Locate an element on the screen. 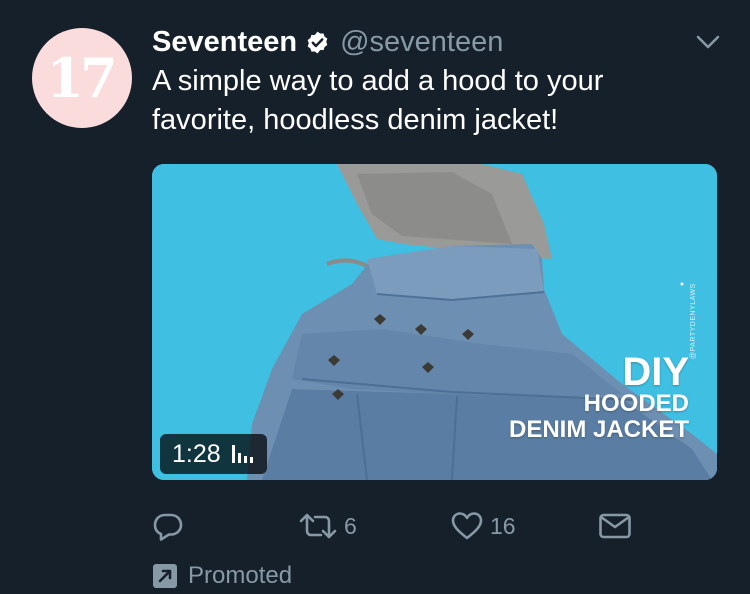 This screenshot has height=594, width=750. video-overlay-title: DIY HOODED DENIM JACKET is located at coordinates (599, 397).